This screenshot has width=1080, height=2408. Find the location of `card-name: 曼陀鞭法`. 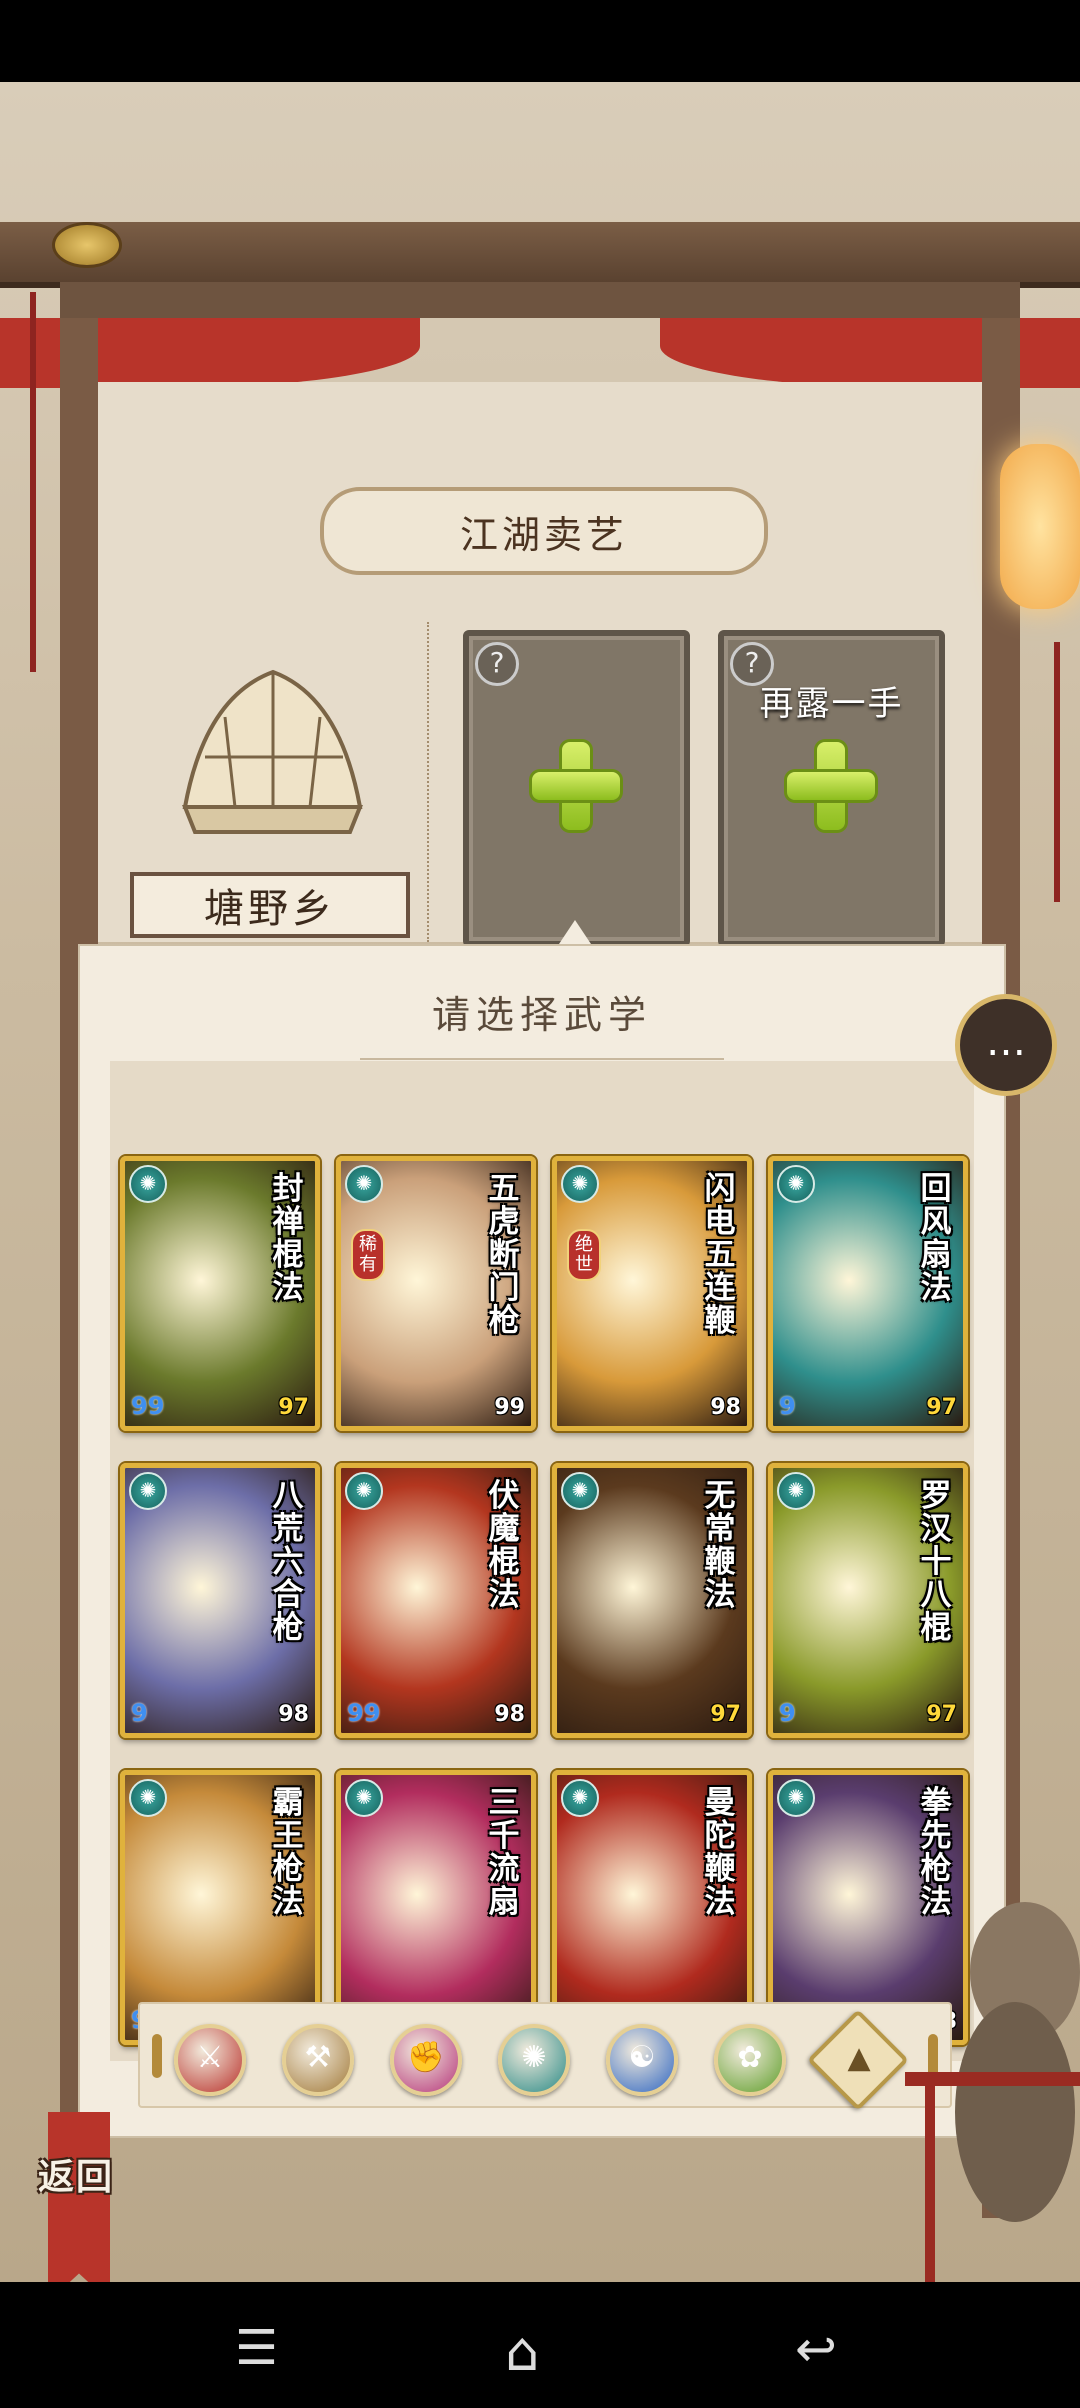

card-name: 曼陀鞭法 is located at coordinates (720, 1852).